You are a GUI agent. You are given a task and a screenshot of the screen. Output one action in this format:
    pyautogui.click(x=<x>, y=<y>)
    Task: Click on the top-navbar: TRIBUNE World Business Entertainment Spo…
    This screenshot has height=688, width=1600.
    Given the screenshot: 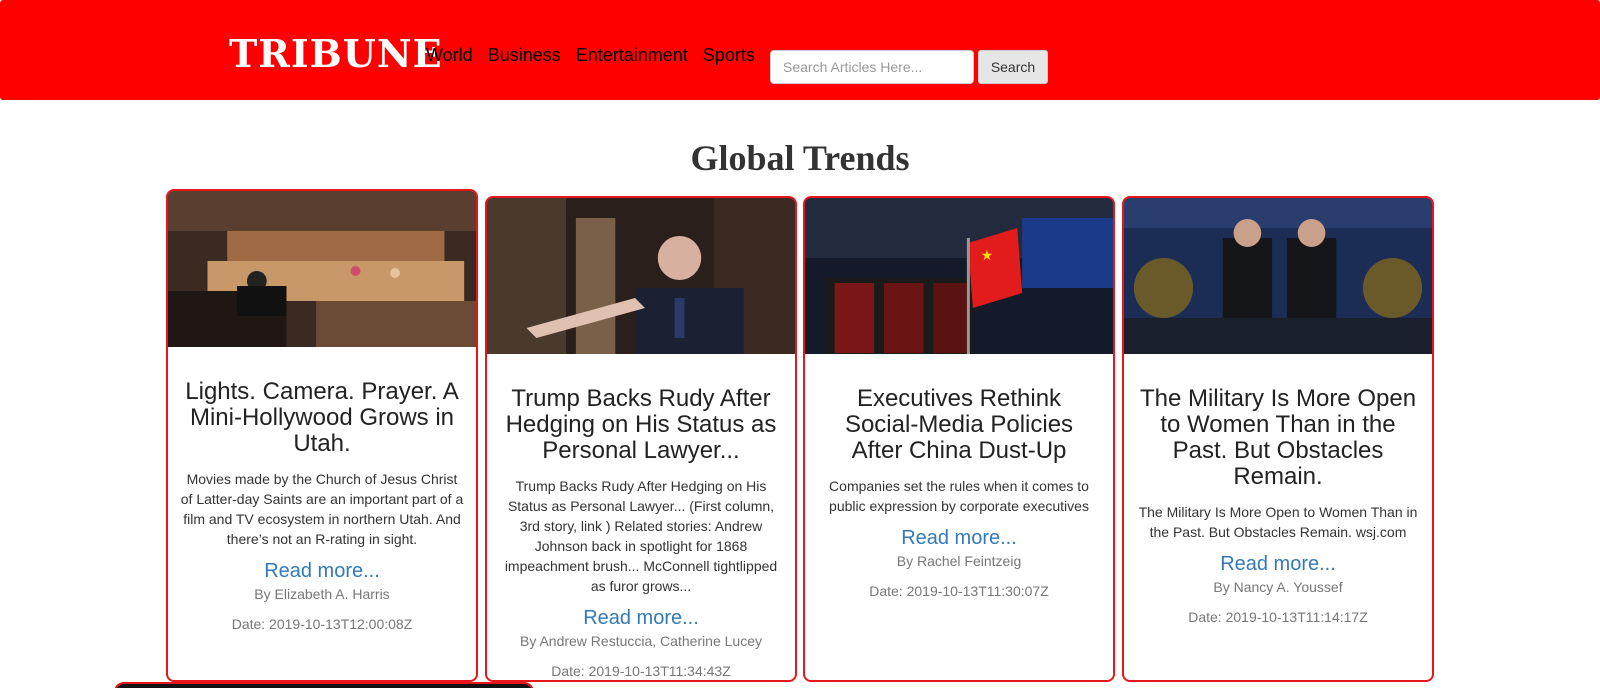 What is the action you would take?
    pyautogui.click(x=800, y=50)
    